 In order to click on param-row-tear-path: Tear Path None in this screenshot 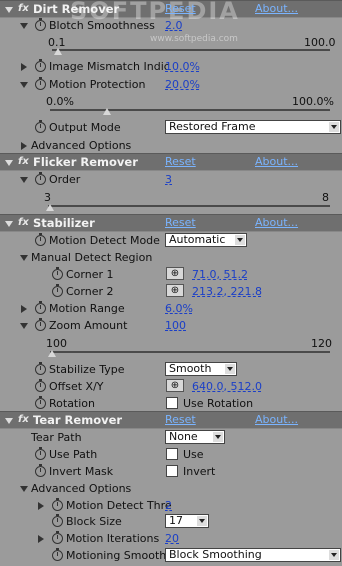, I will do `click(171, 438)`.